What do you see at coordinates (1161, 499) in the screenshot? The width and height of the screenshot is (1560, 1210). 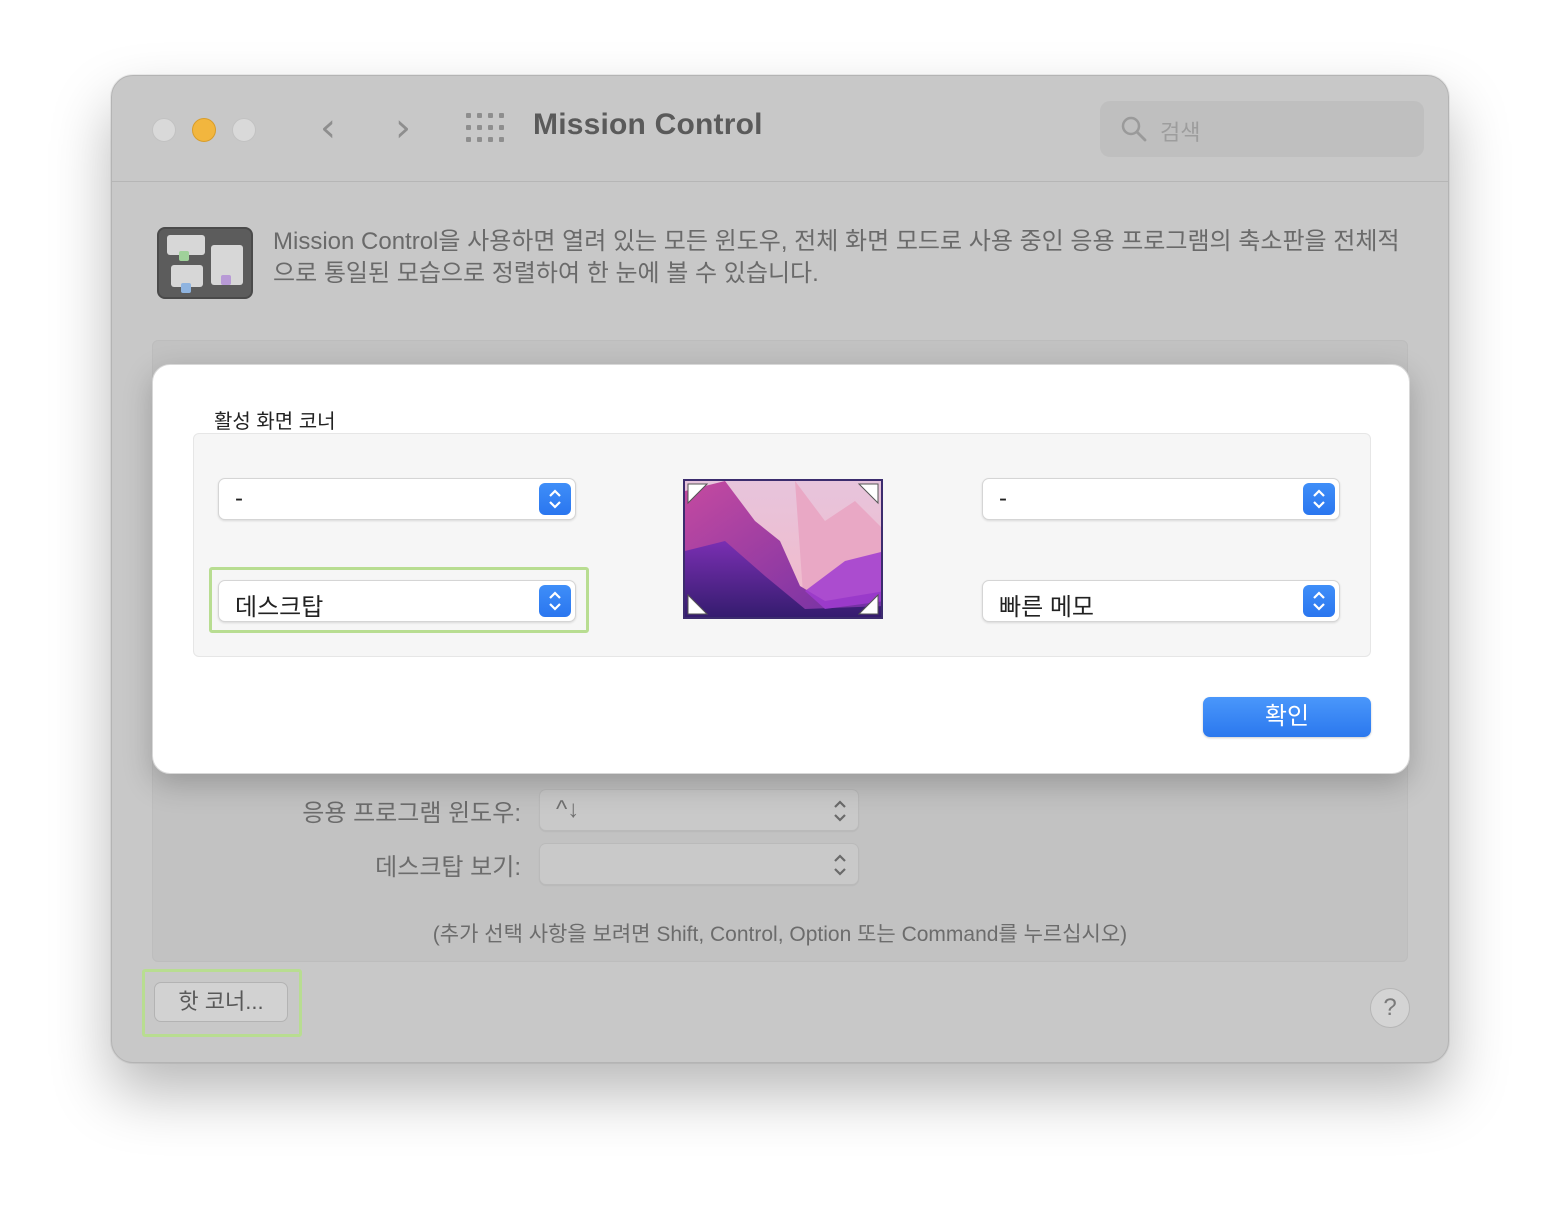 I see `top-right-corner-select: -` at bounding box center [1161, 499].